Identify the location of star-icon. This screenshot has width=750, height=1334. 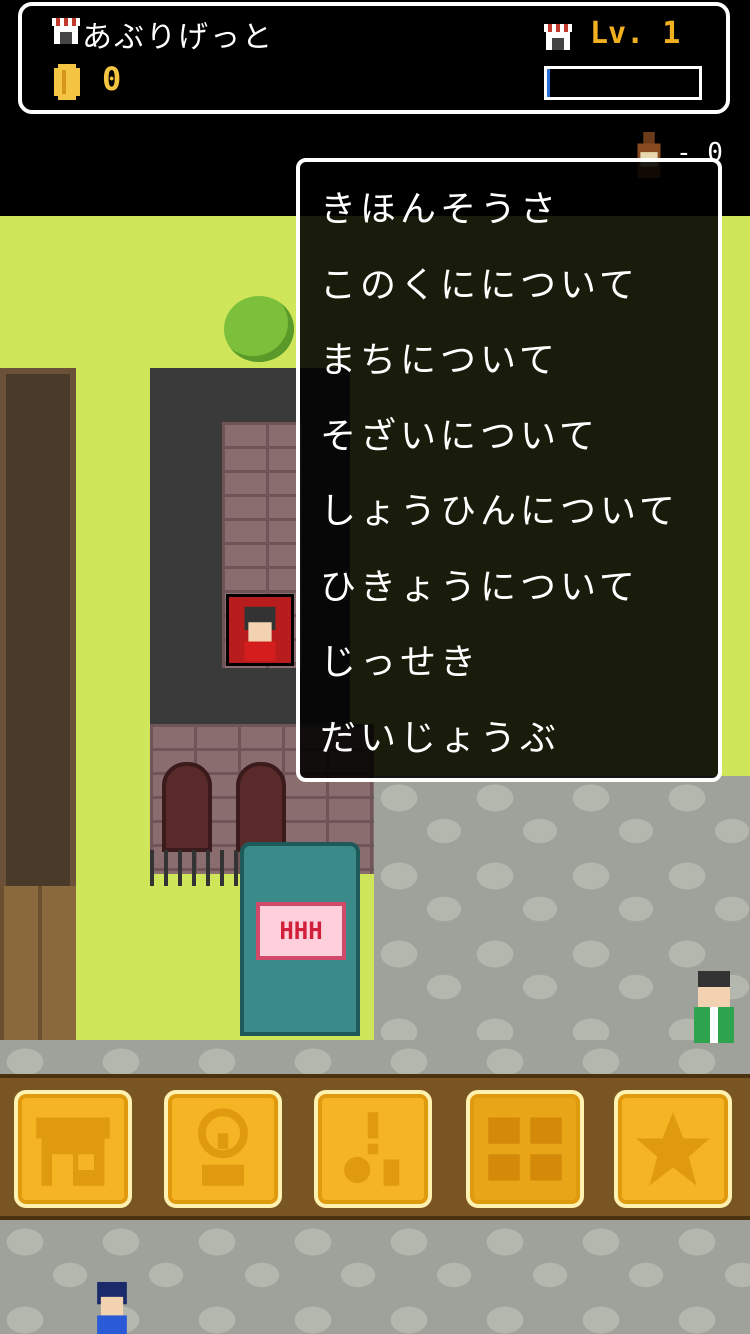
(673, 1149).